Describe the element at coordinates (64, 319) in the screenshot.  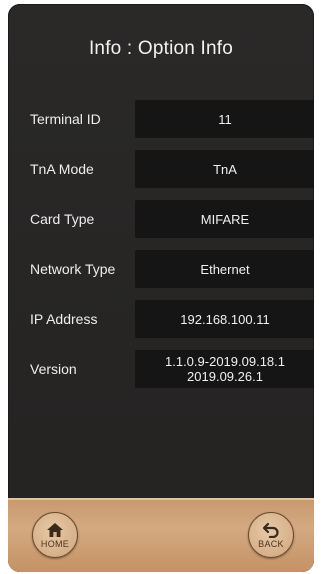
I see `ip-address-label: IP Address` at that location.